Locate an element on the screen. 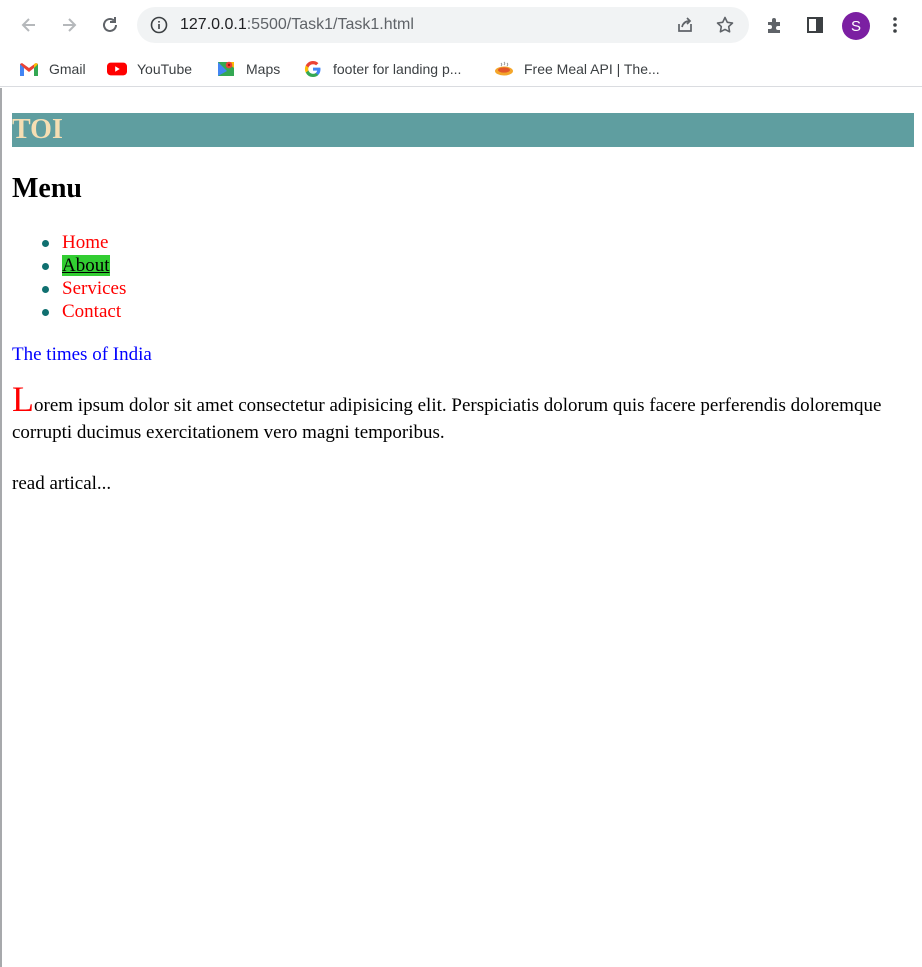 The image size is (922, 967). bookmark-gmail: Gmail is located at coordinates (52, 69).